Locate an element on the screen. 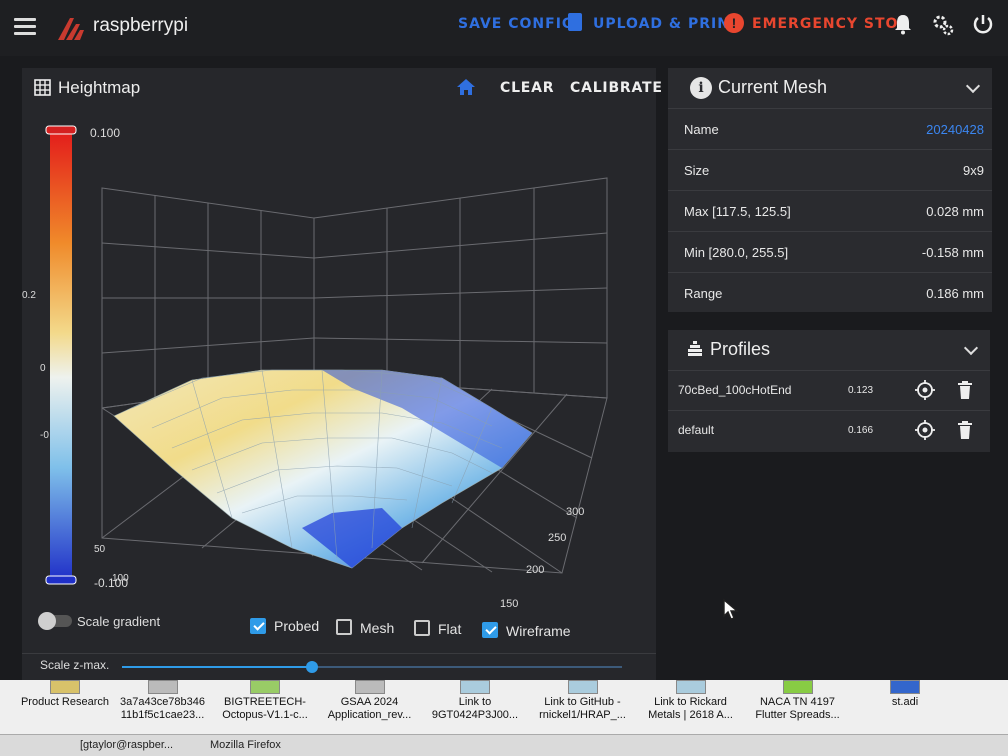  x-tick-label: 50 is located at coordinates (100, 549).